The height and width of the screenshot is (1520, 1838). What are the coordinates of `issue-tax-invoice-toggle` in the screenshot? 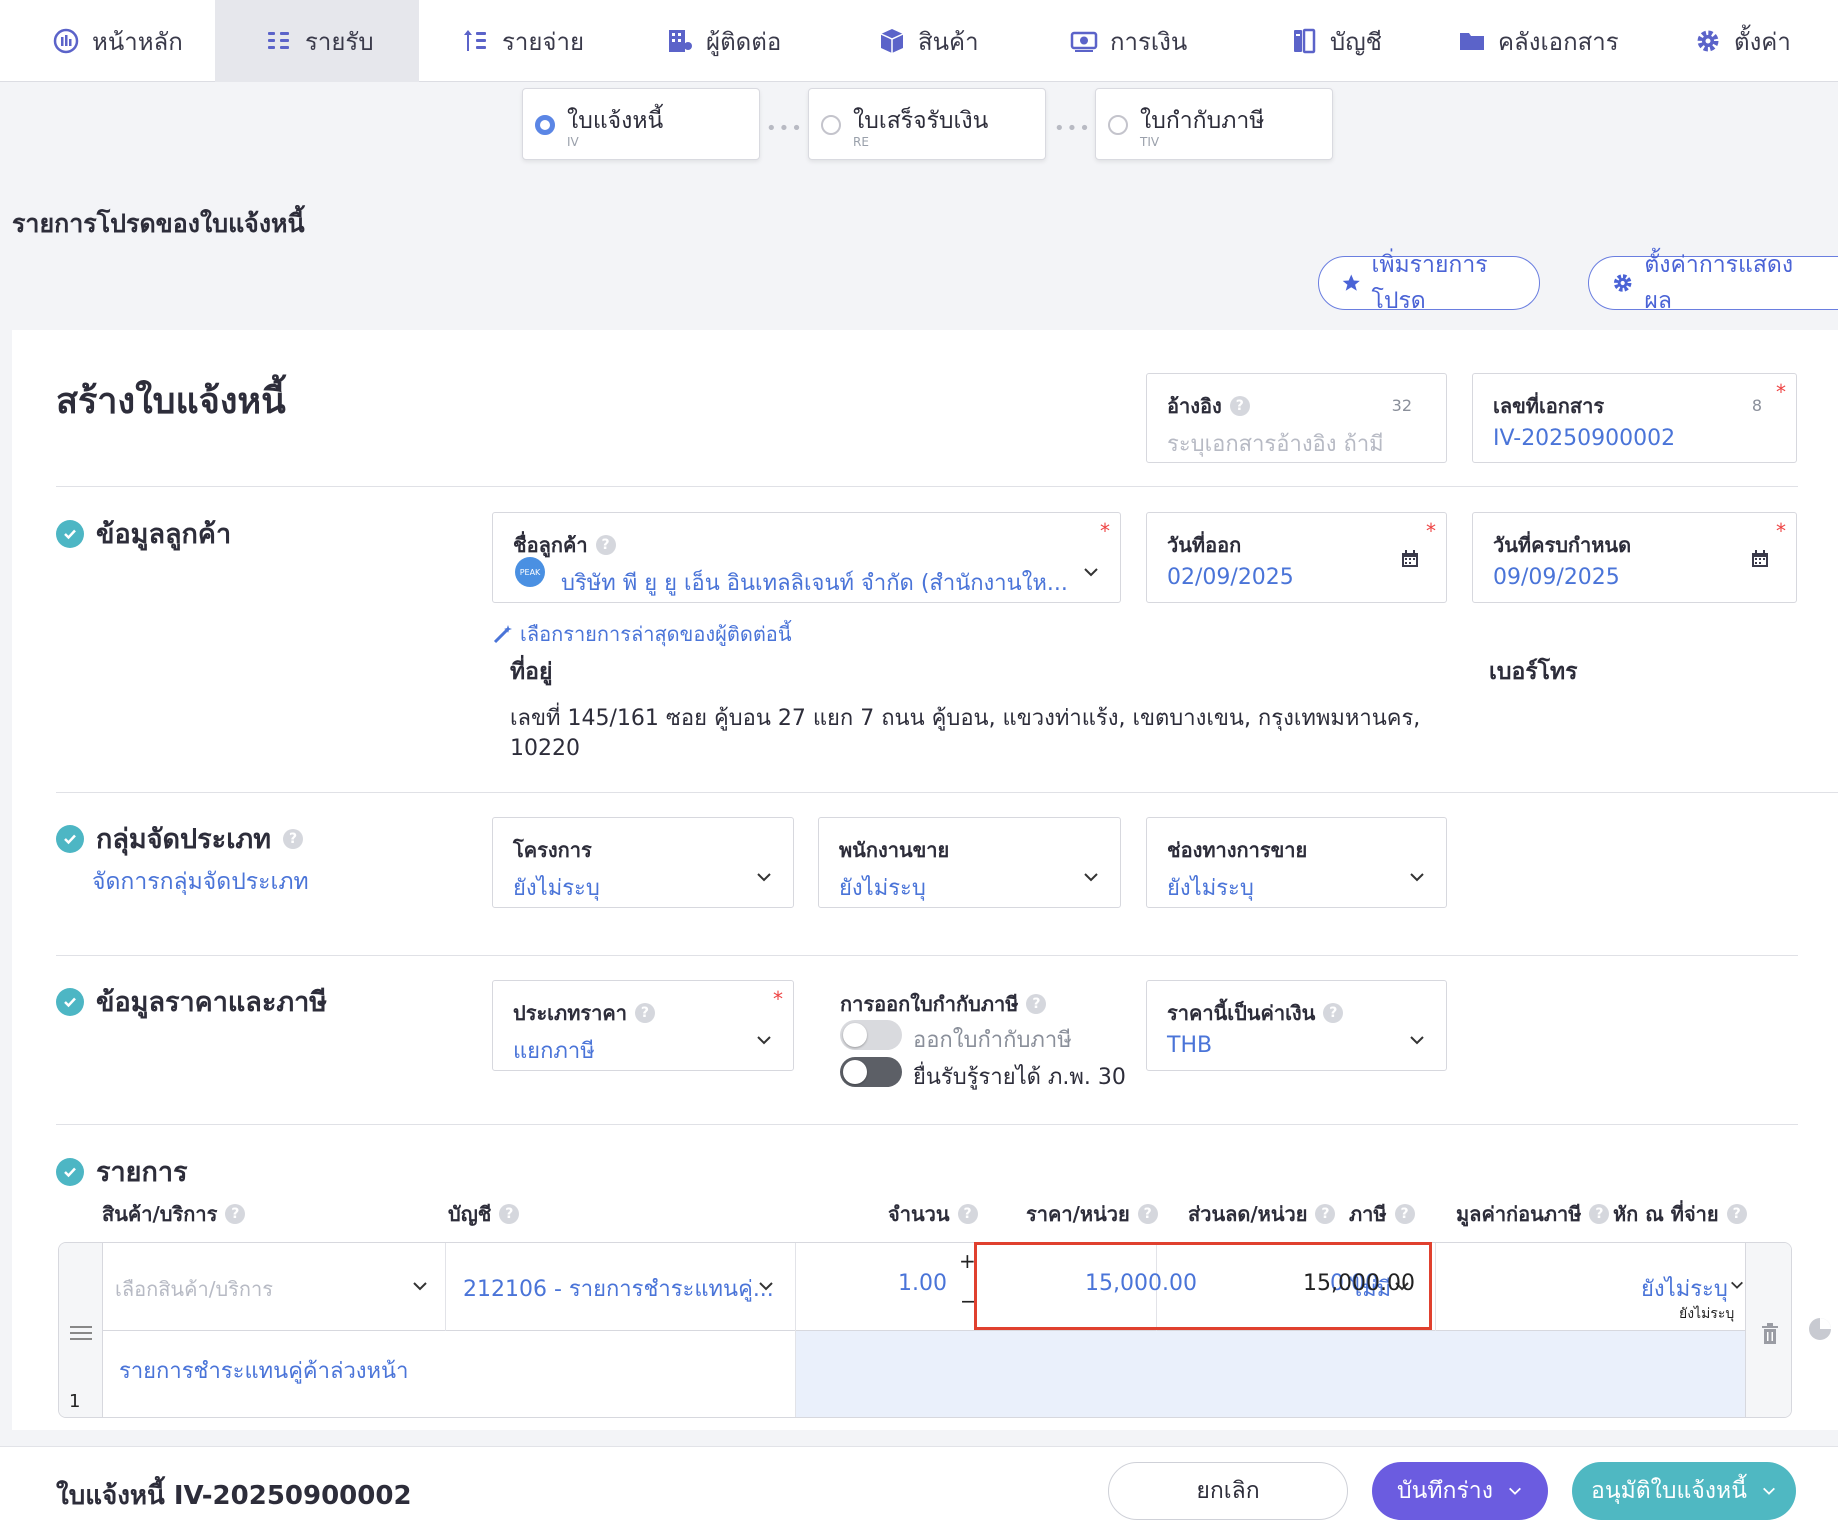 It's located at (871, 1035).